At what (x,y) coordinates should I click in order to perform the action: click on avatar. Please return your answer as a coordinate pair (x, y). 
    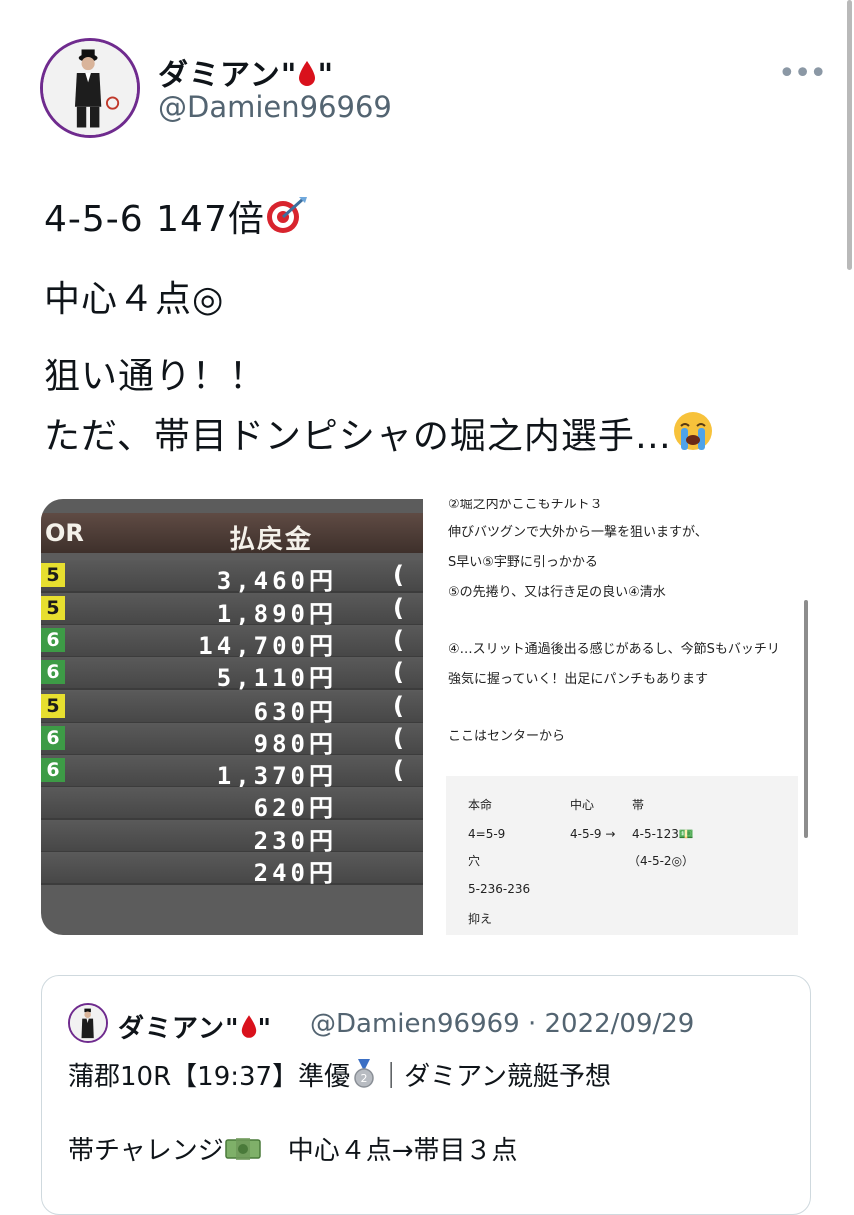
    Looking at the image, I should click on (90, 88).